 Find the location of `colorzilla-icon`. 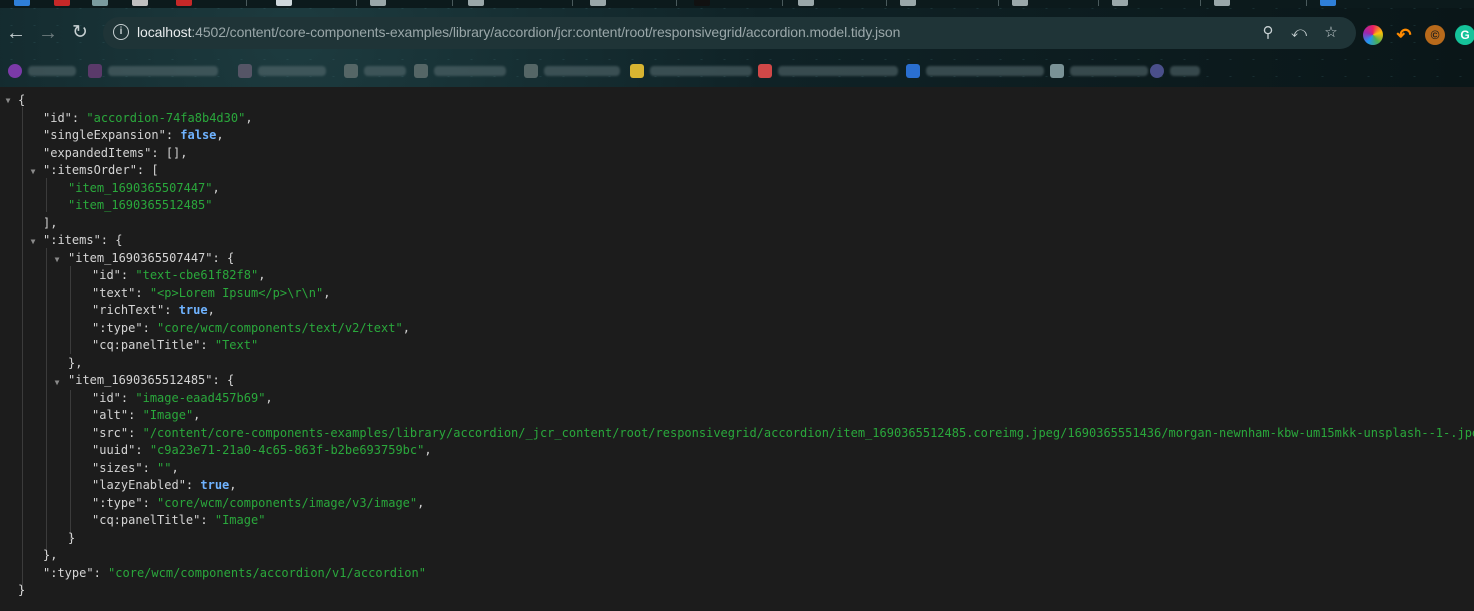

colorzilla-icon is located at coordinates (1373, 35).